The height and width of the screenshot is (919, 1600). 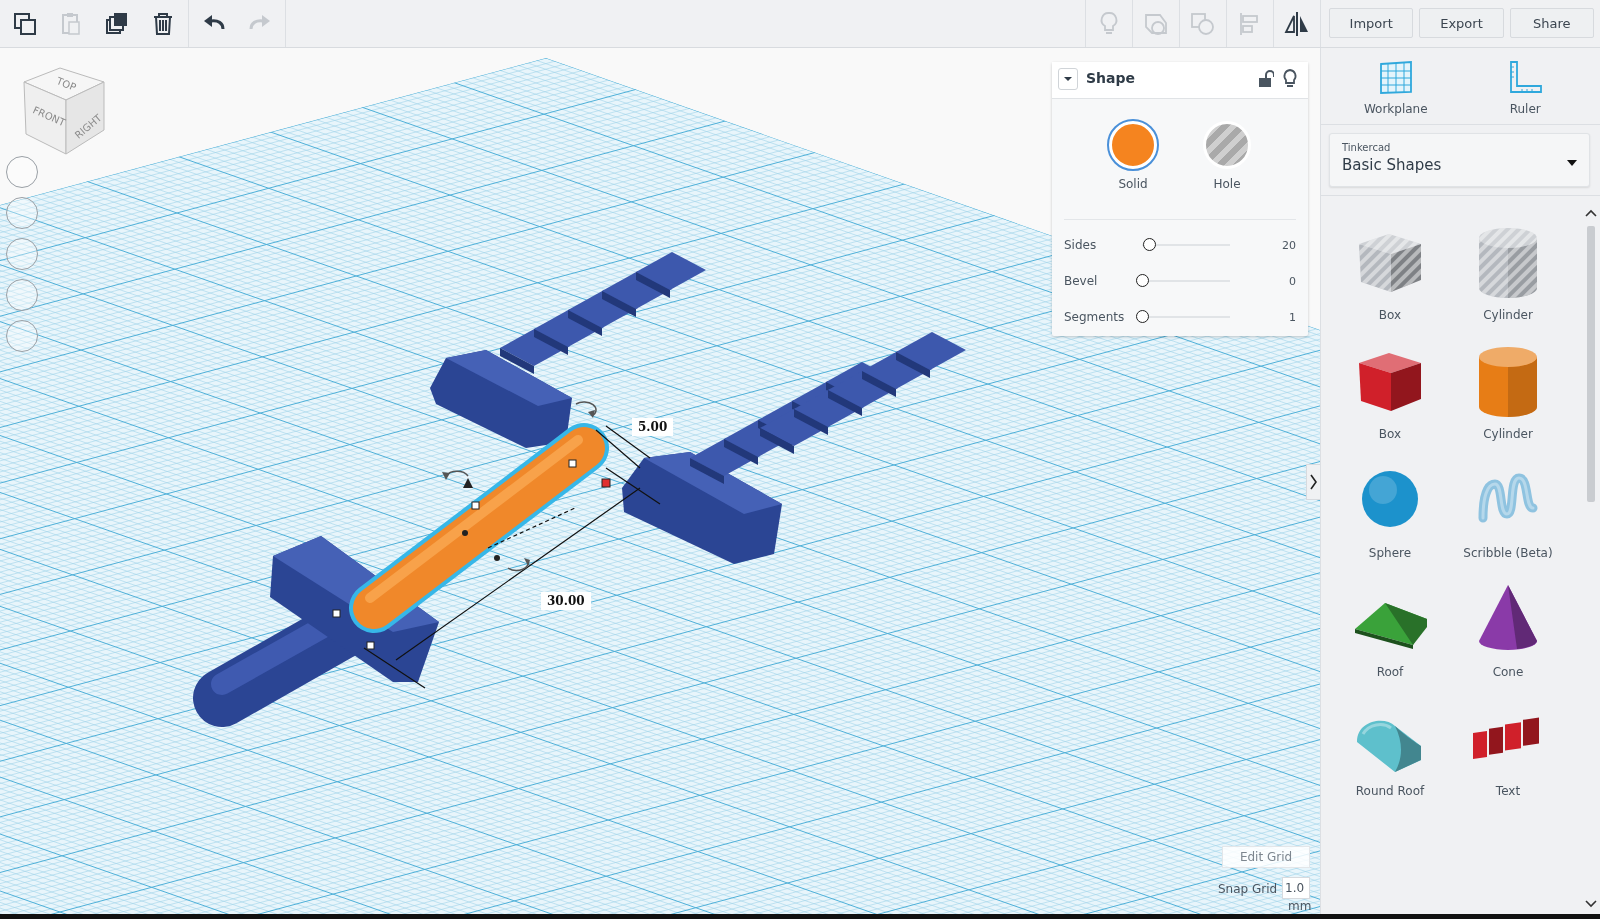 I want to click on ungroup-icon, so click(x=1203, y=23).